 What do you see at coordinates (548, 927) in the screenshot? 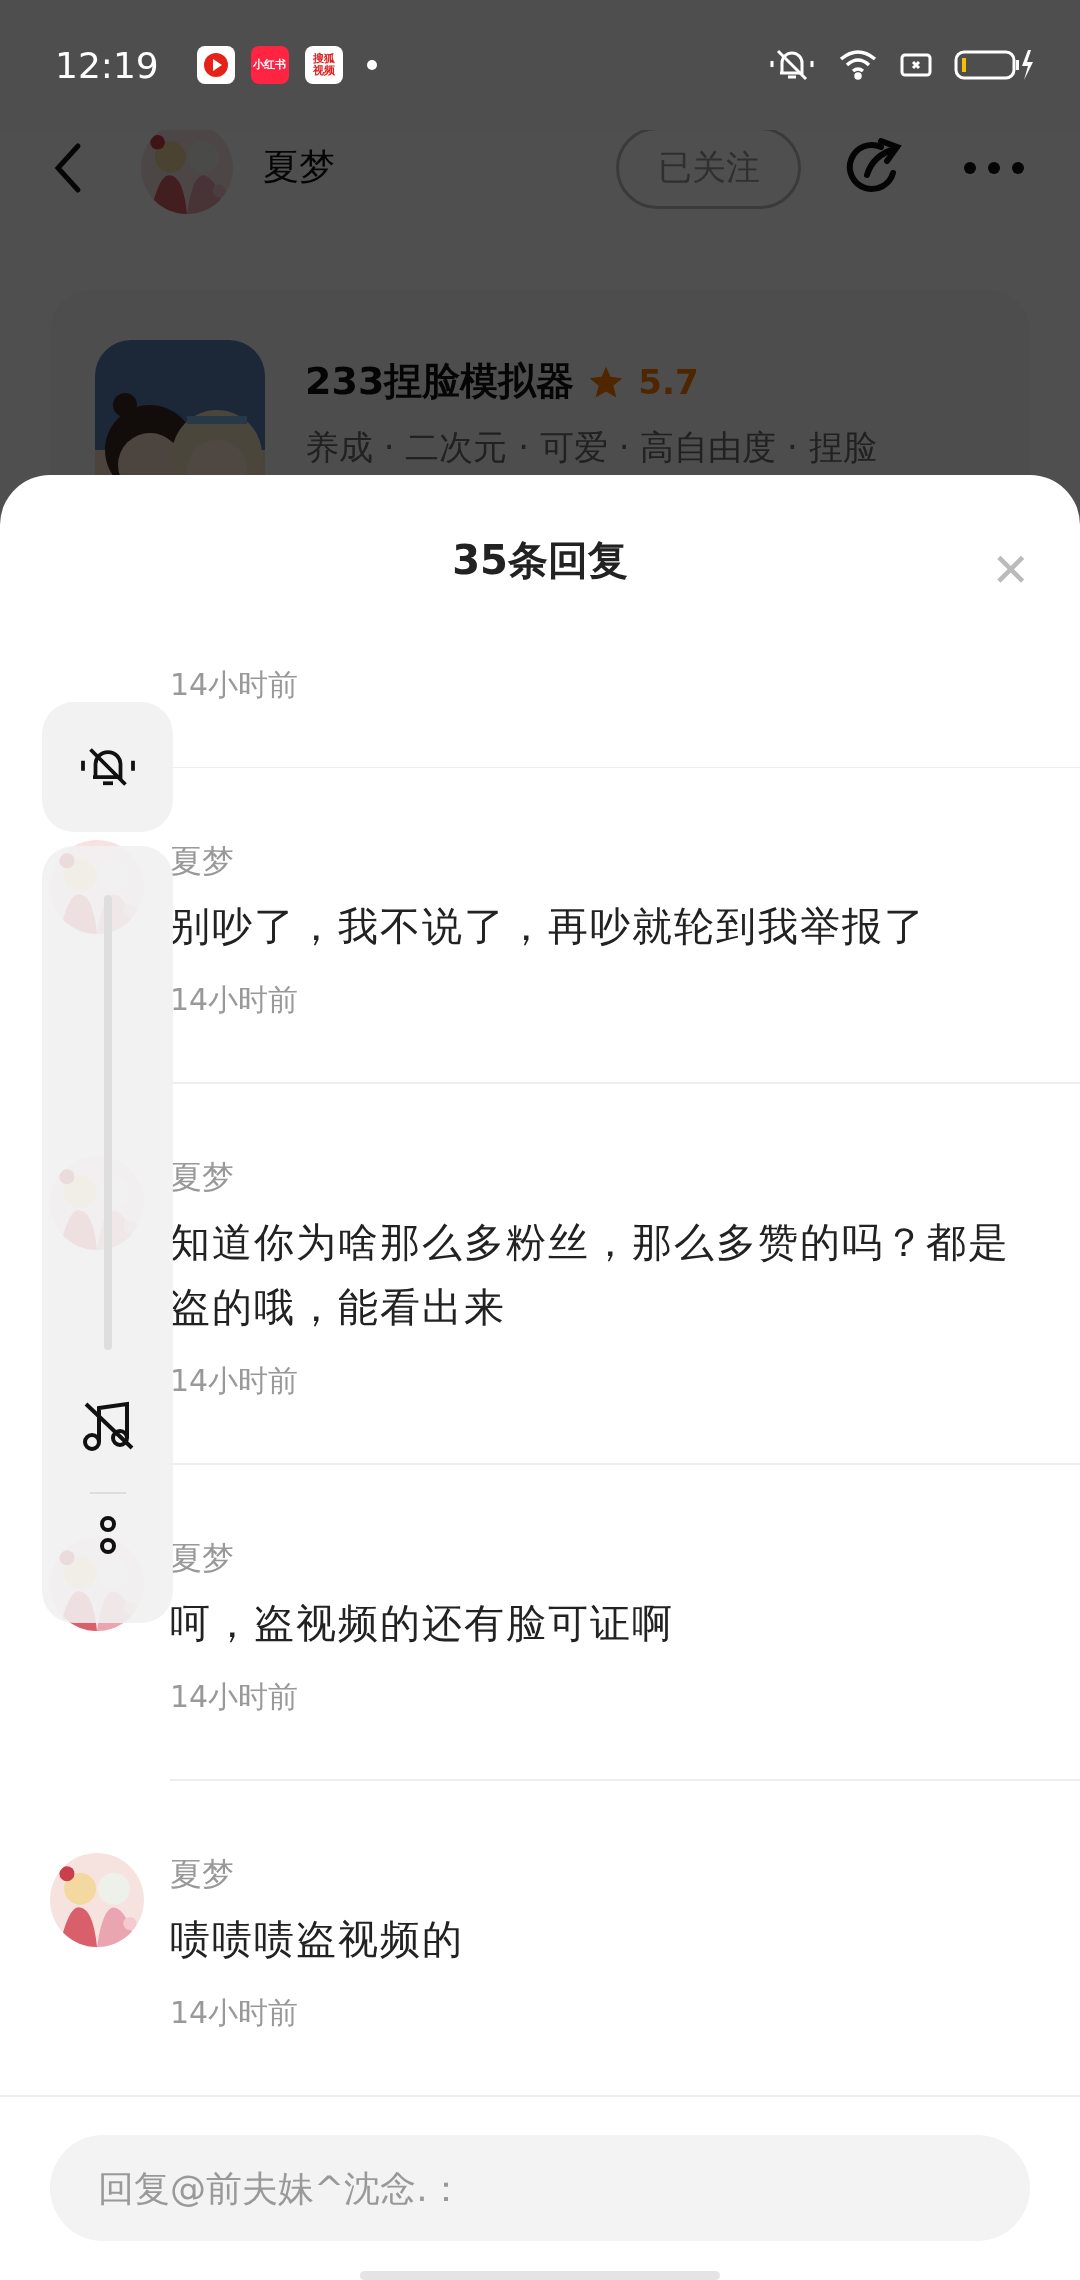
I see `reply-text: 别吵了，我不说了，再吵就轮到我举报了` at bounding box center [548, 927].